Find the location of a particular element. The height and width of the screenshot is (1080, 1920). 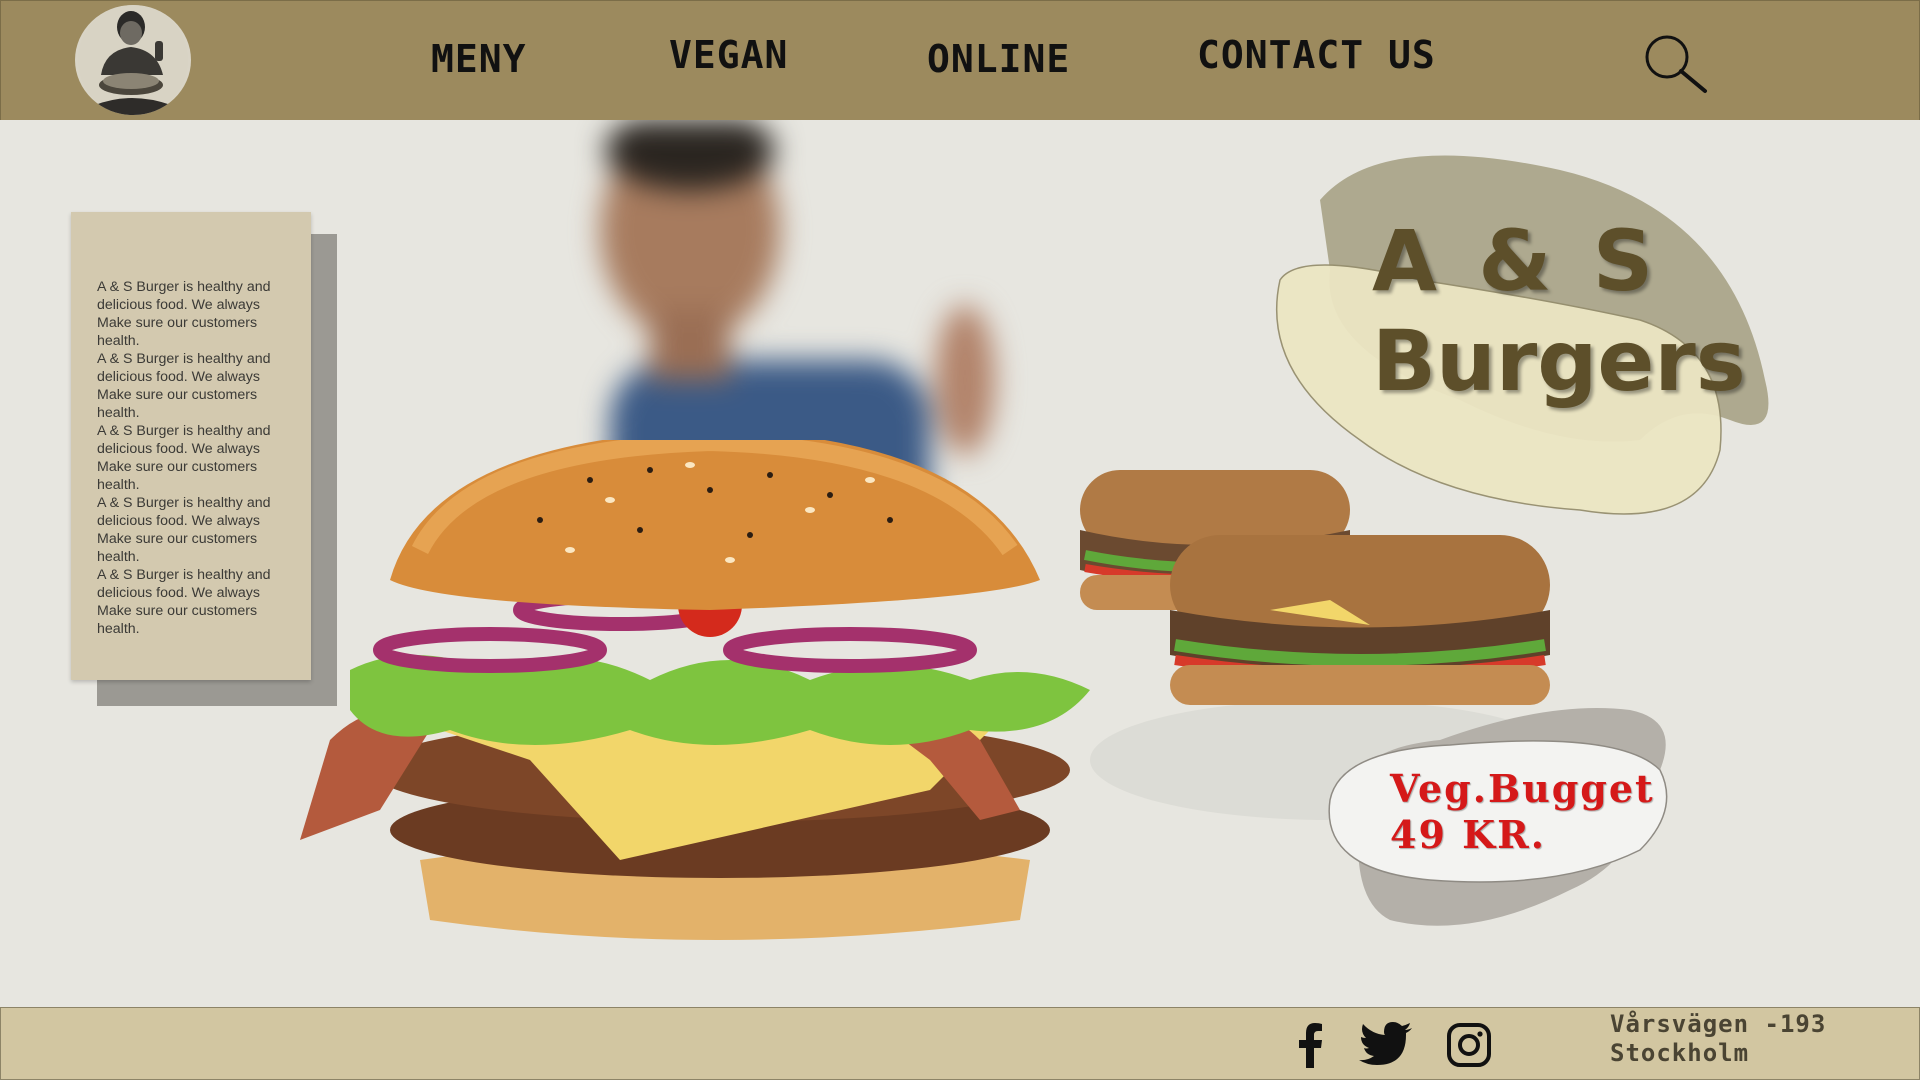

chef-thumbs-up-logo-icon is located at coordinates (133, 60).